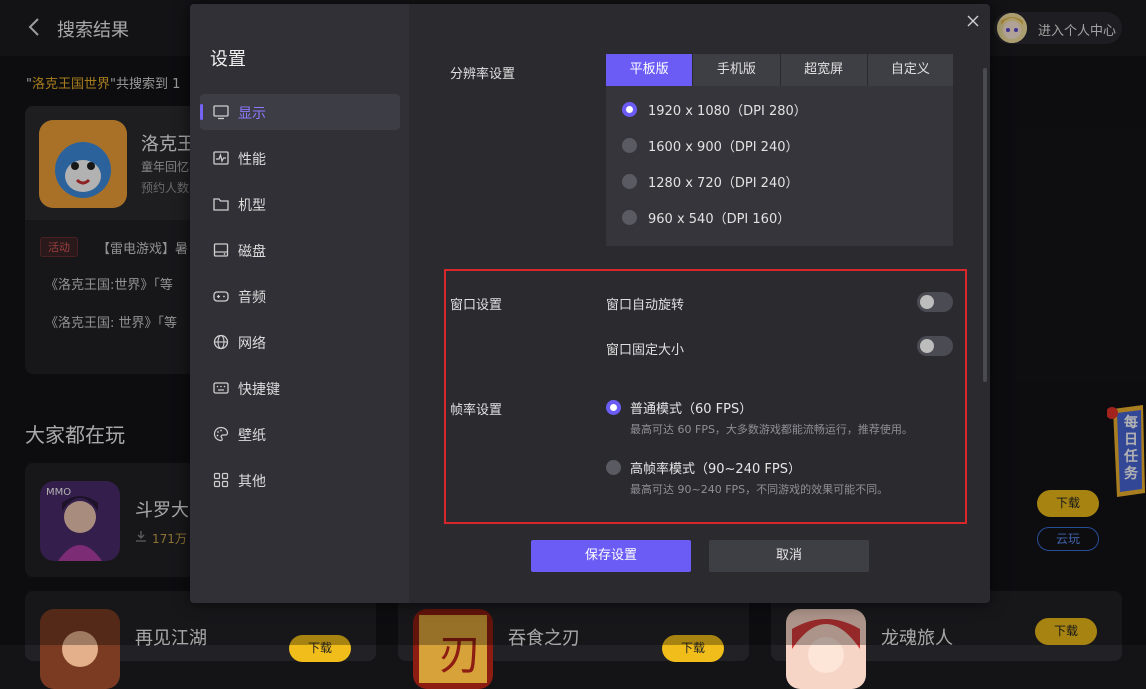  Describe the element at coordinates (973, 21) in the screenshot. I see `close-icon` at that location.